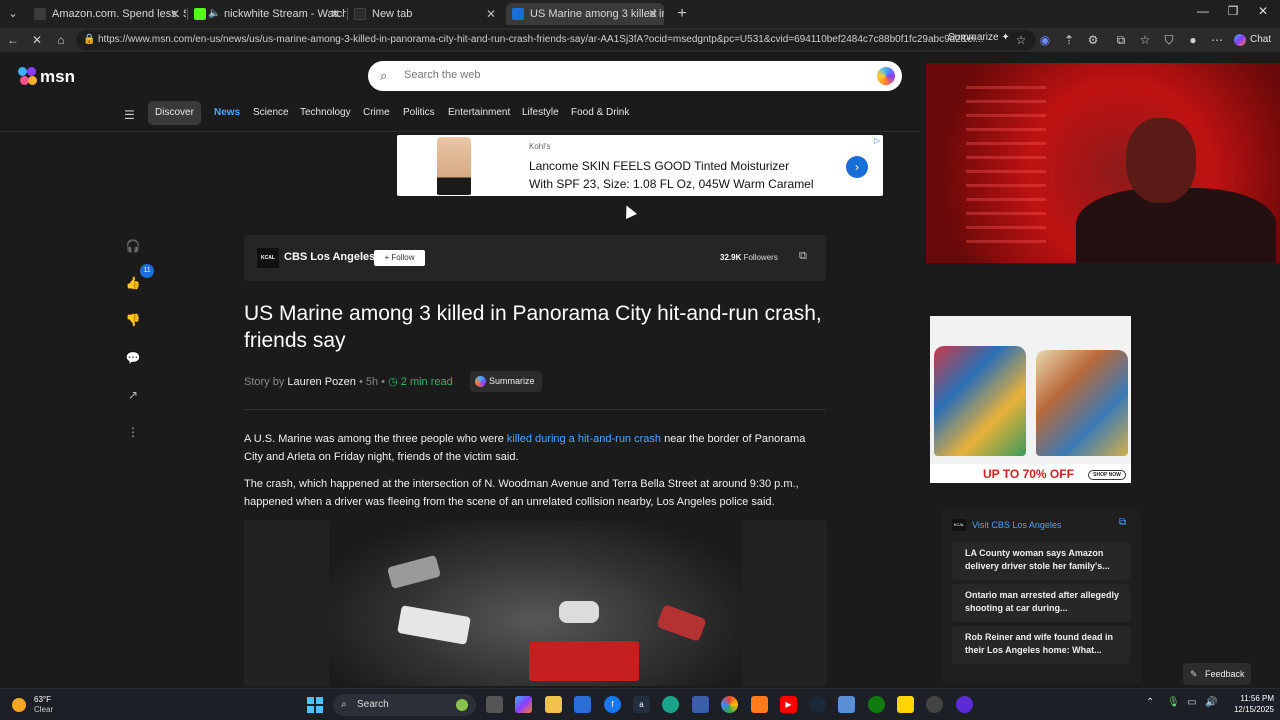  I want to click on copilot-icon: ✦, so click(1005, 37).